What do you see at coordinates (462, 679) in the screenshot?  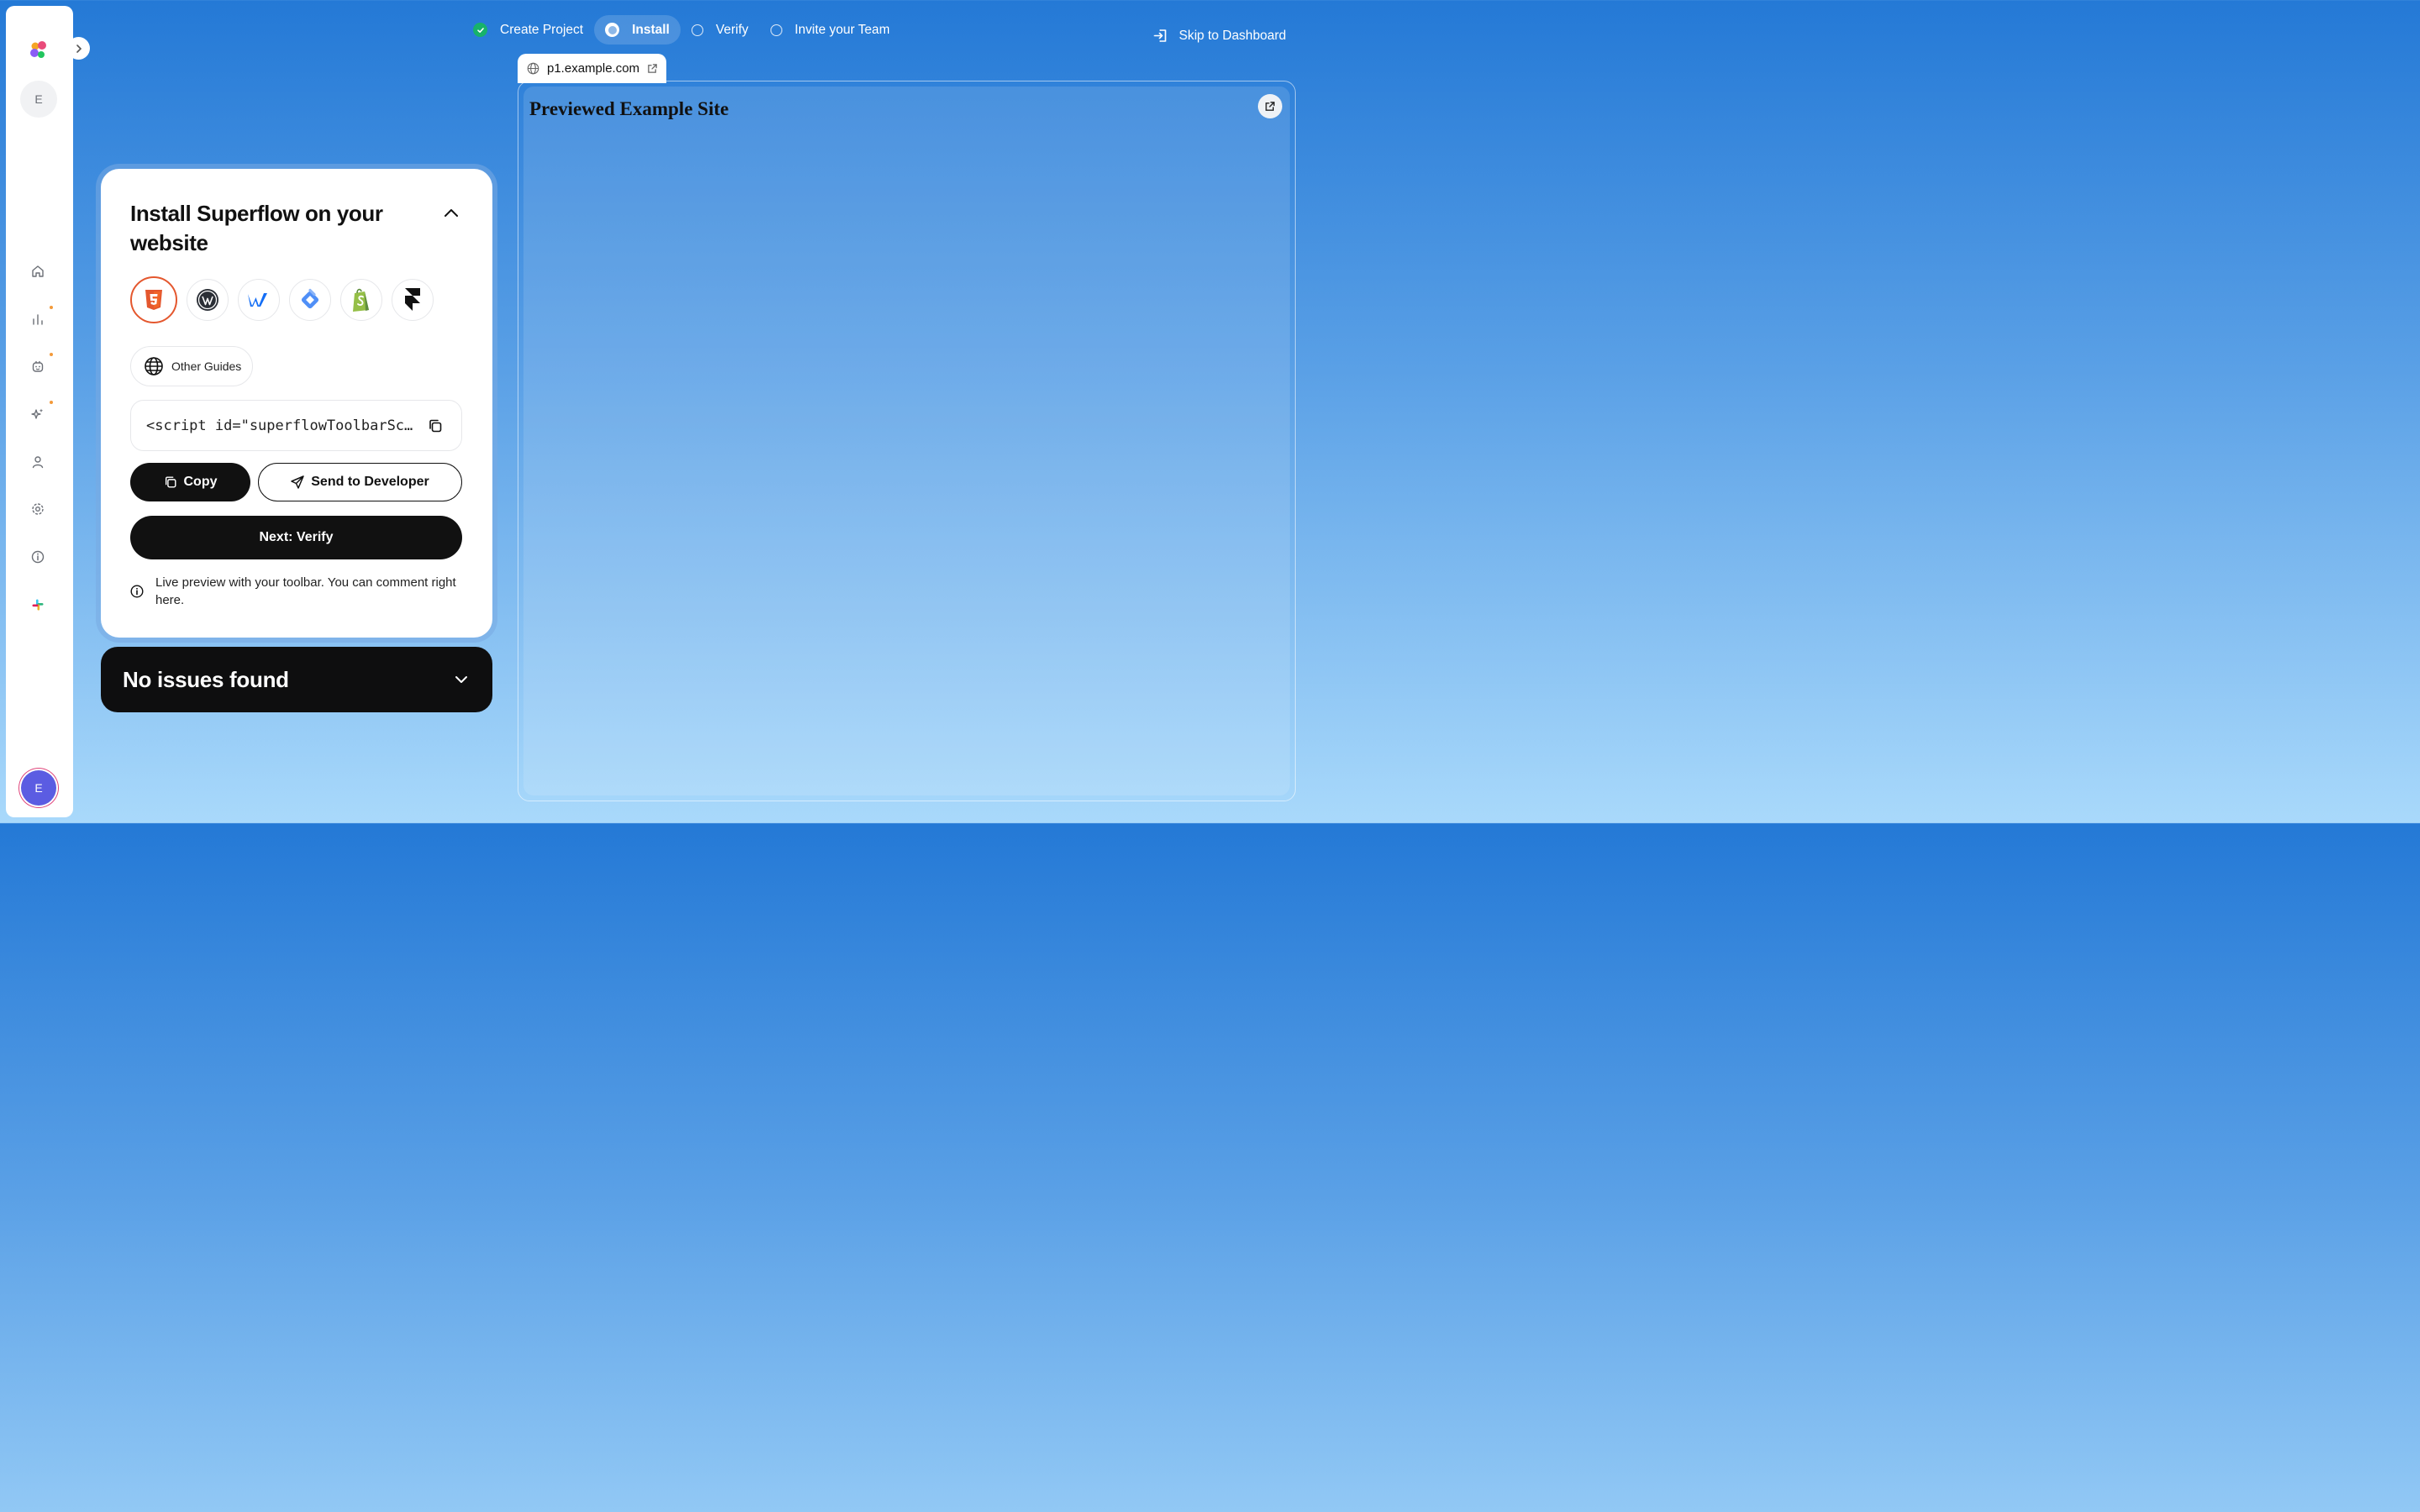 I see `chevron-down-icon` at bounding box center [462, 679].